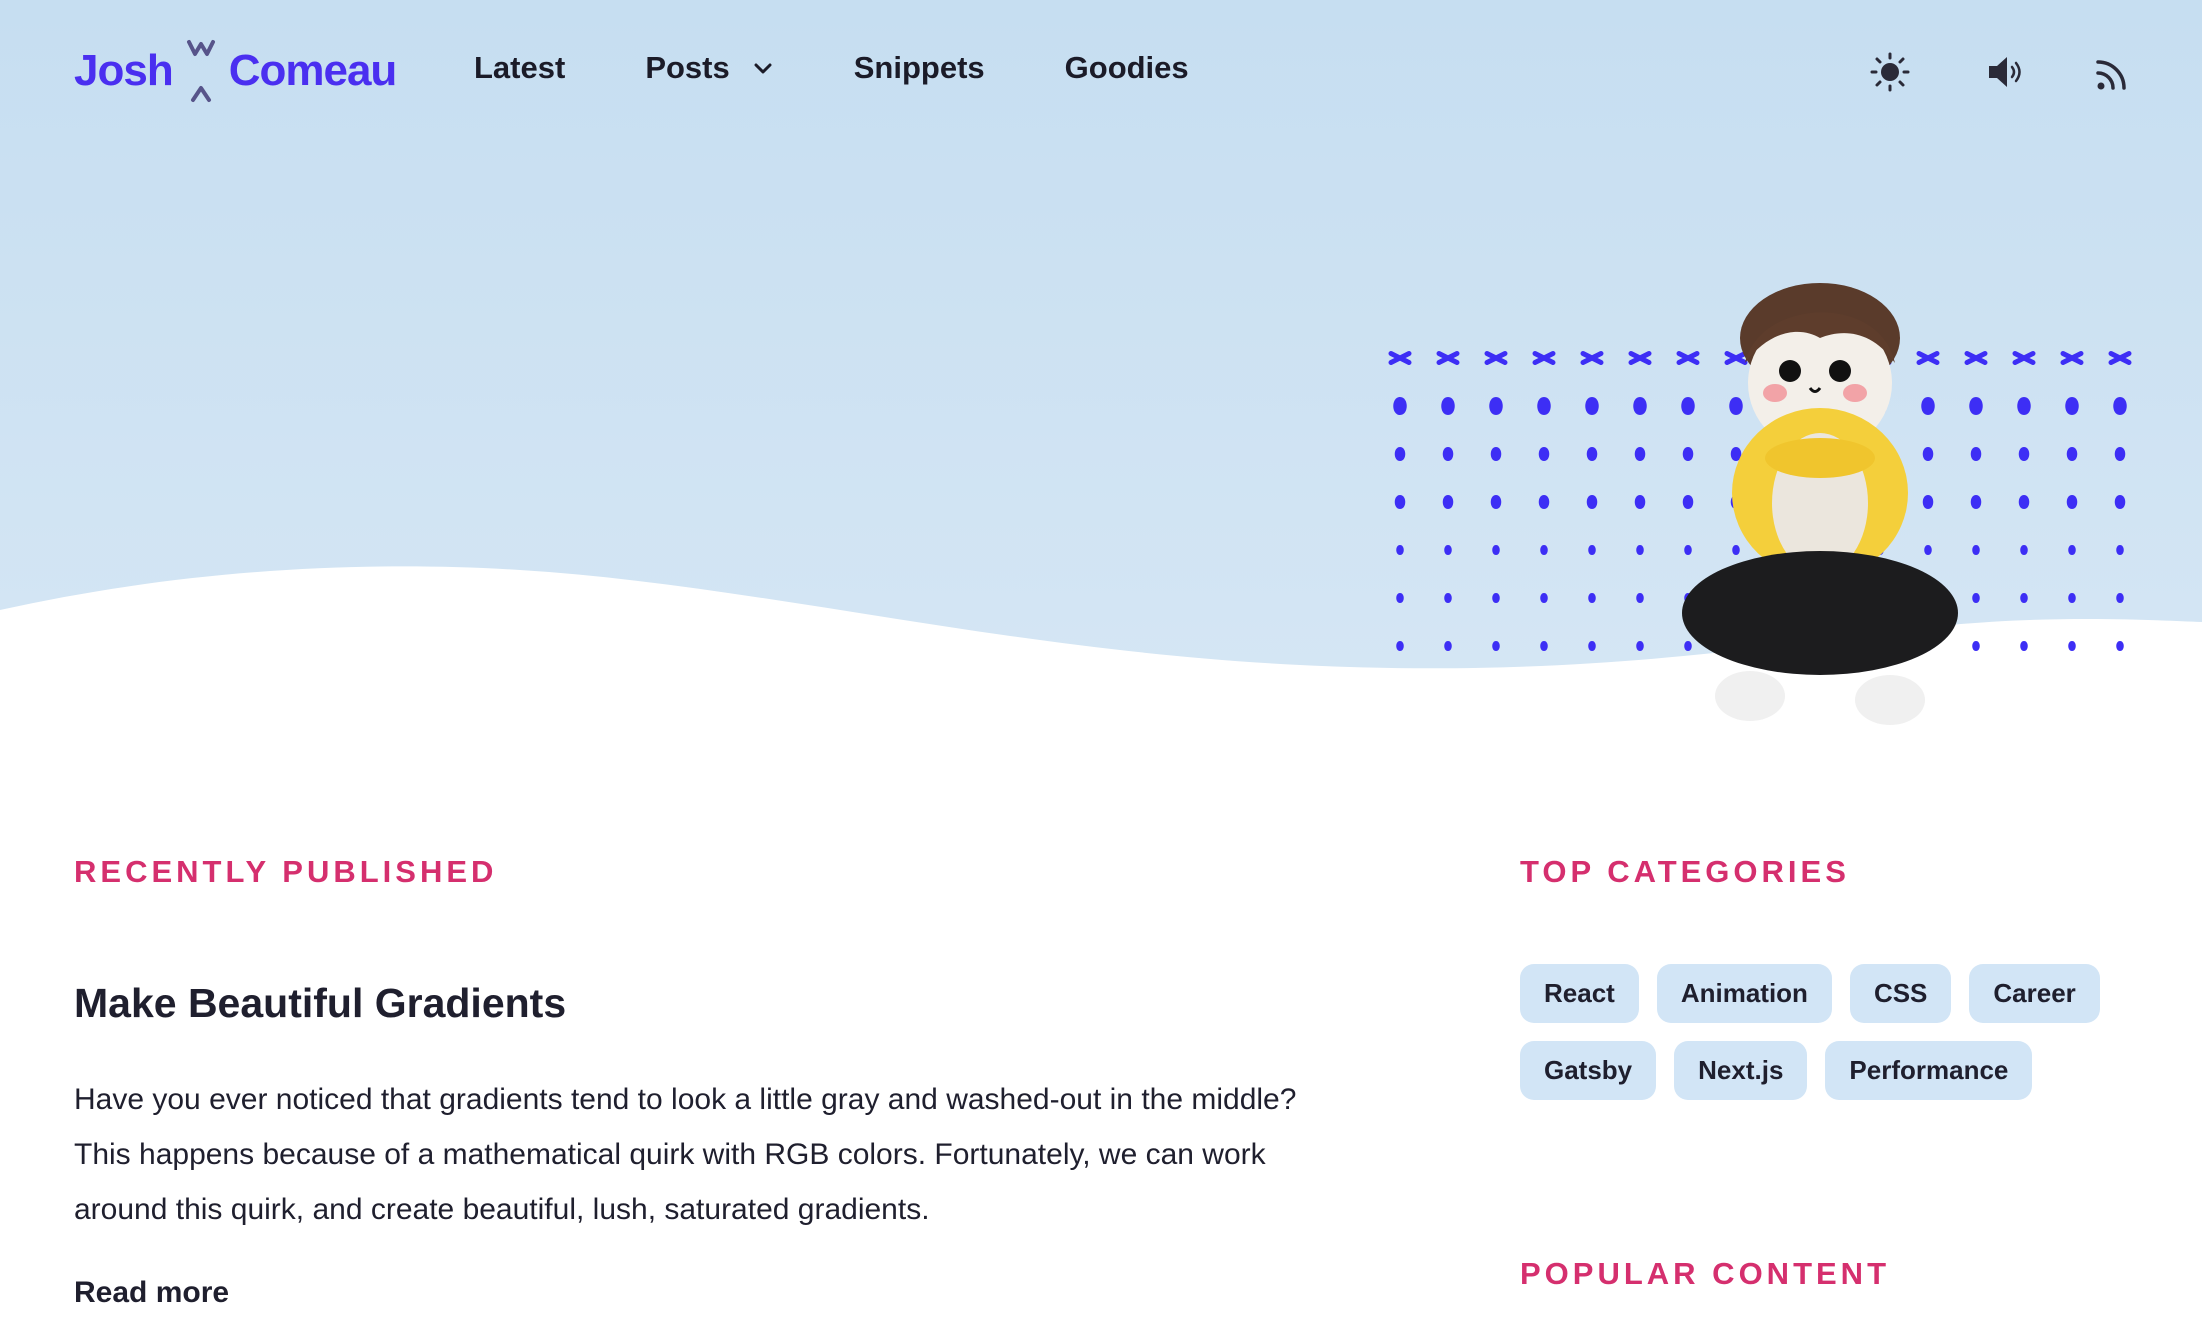 Image resolution: width=2202 pixels, height=1334 pixels. I want to click on logo-bolt-icon, so click(200, 71).